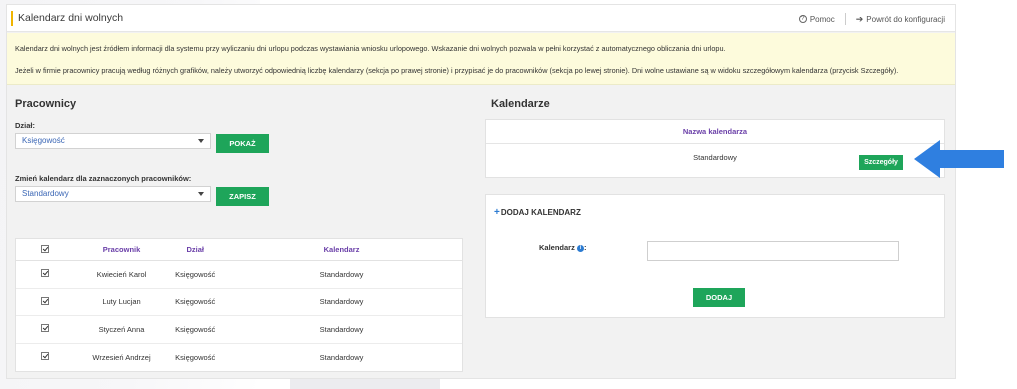 The image size is (1017, 389). Describe the element at coordinates (121, 357) in the screenshot. I see `employee-name: Wrzesień Andrzej` at that location.